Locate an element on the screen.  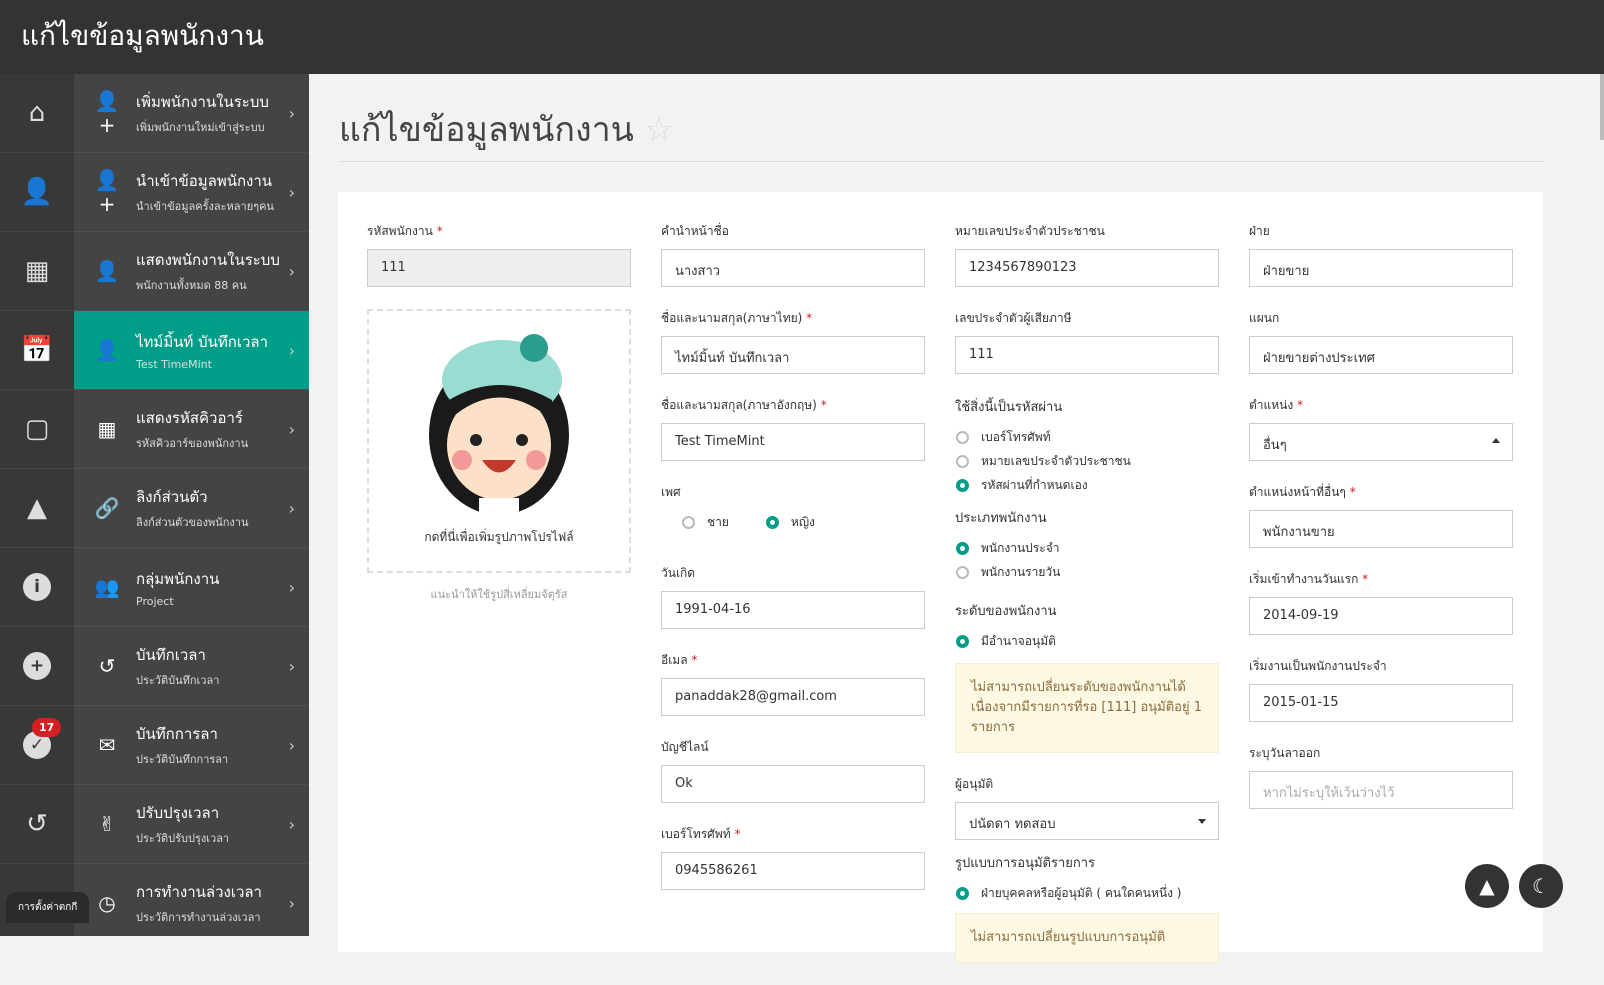
sidebar-item: 👤 แสดงพนักงานในระบบ พนักงานทั้งหมด 88 คน › is located at coordinates (191, 271).